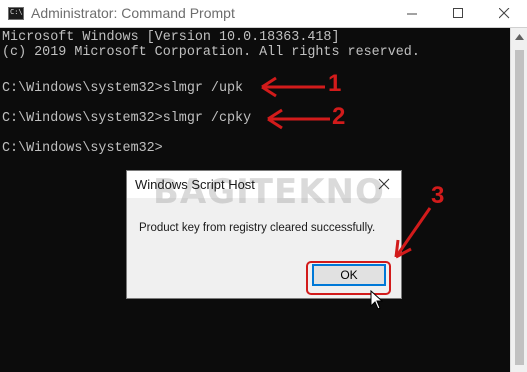  Describe the element at coordinates (264, 191) in the screenshot. I see `dialog-title-bar: BAGITEKNO Windows Script Host` at that location.